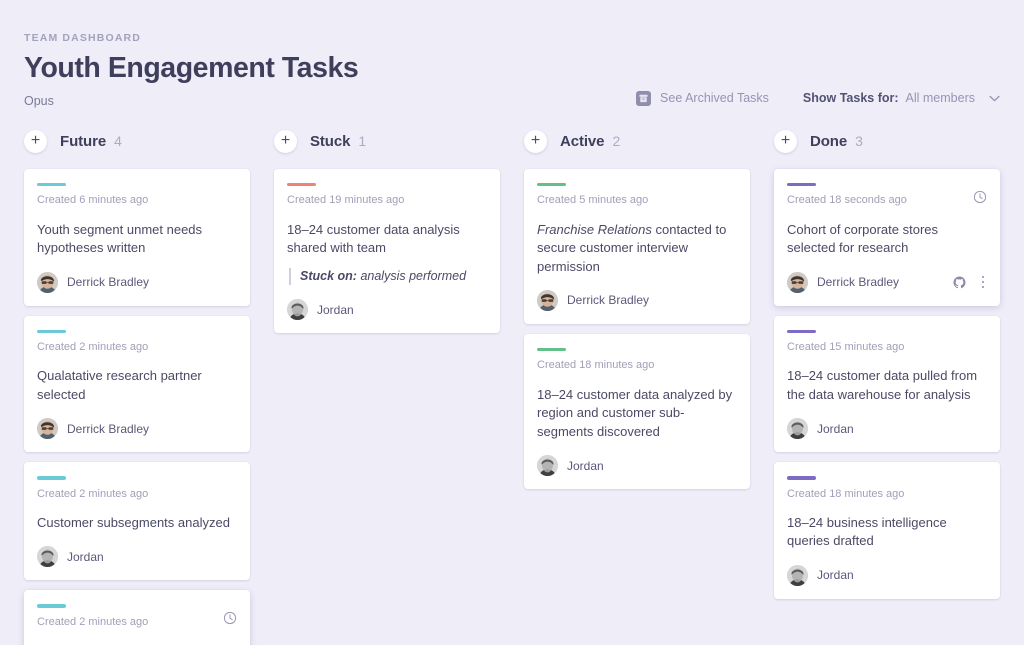 This screenshot has height=645, width=1024. What do you see at coordinates (346, 200) in the screenshot?
I see `card-created-time: Created 19 minutes ago` at bounding box center [346, 200].